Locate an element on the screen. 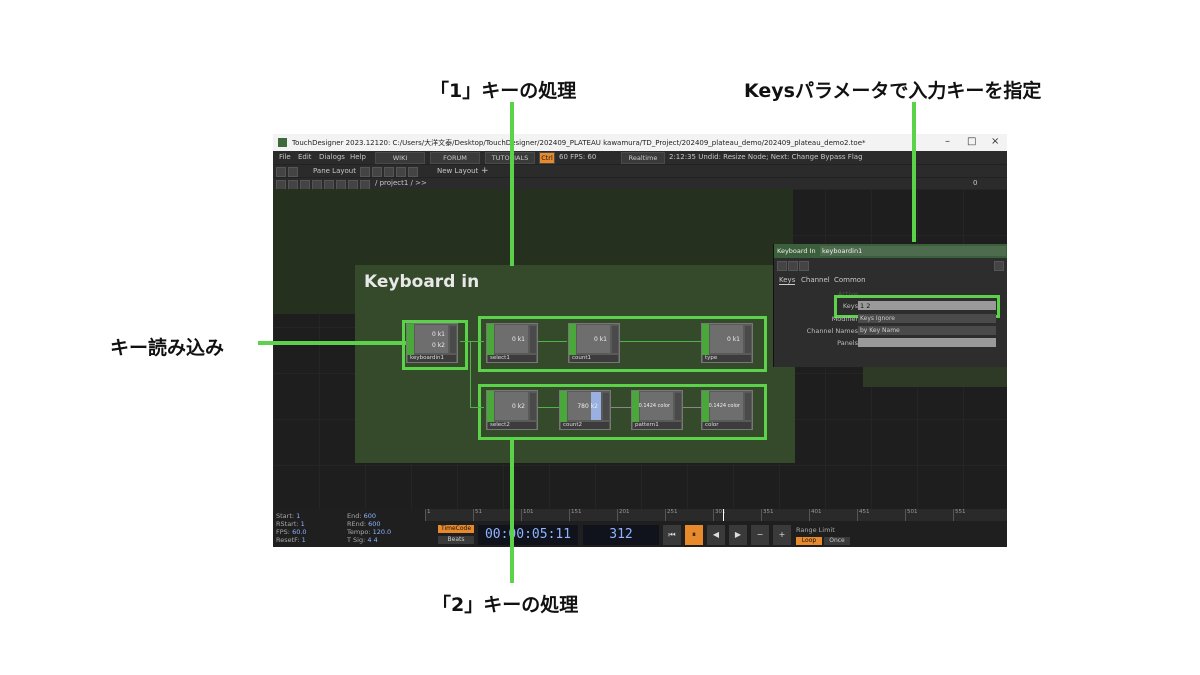  count2-node: 780 k2 count2 is located at coordinates (585, 410).